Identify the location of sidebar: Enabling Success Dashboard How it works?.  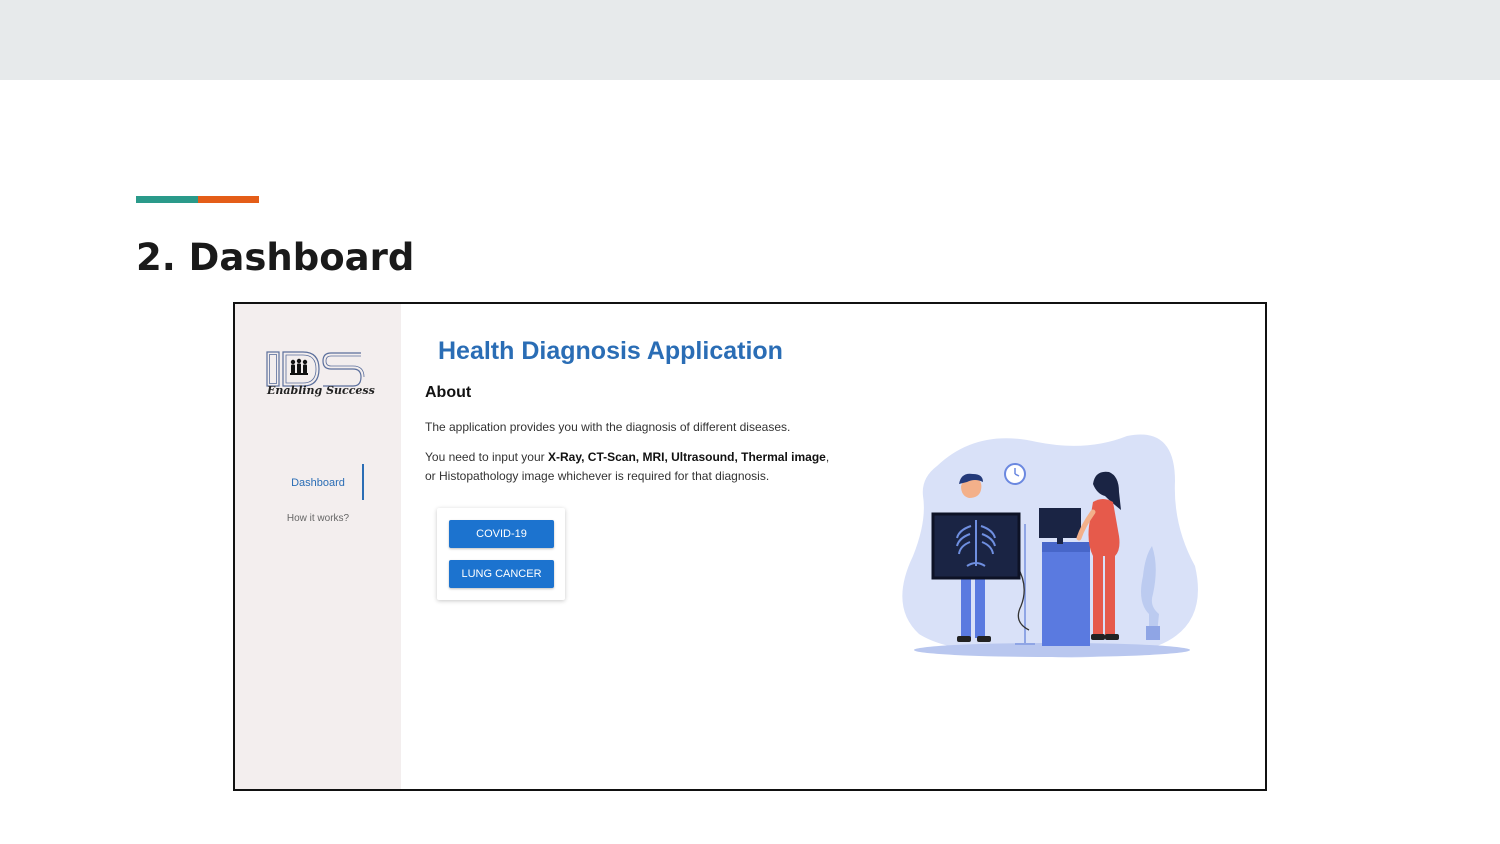
(318, 546).